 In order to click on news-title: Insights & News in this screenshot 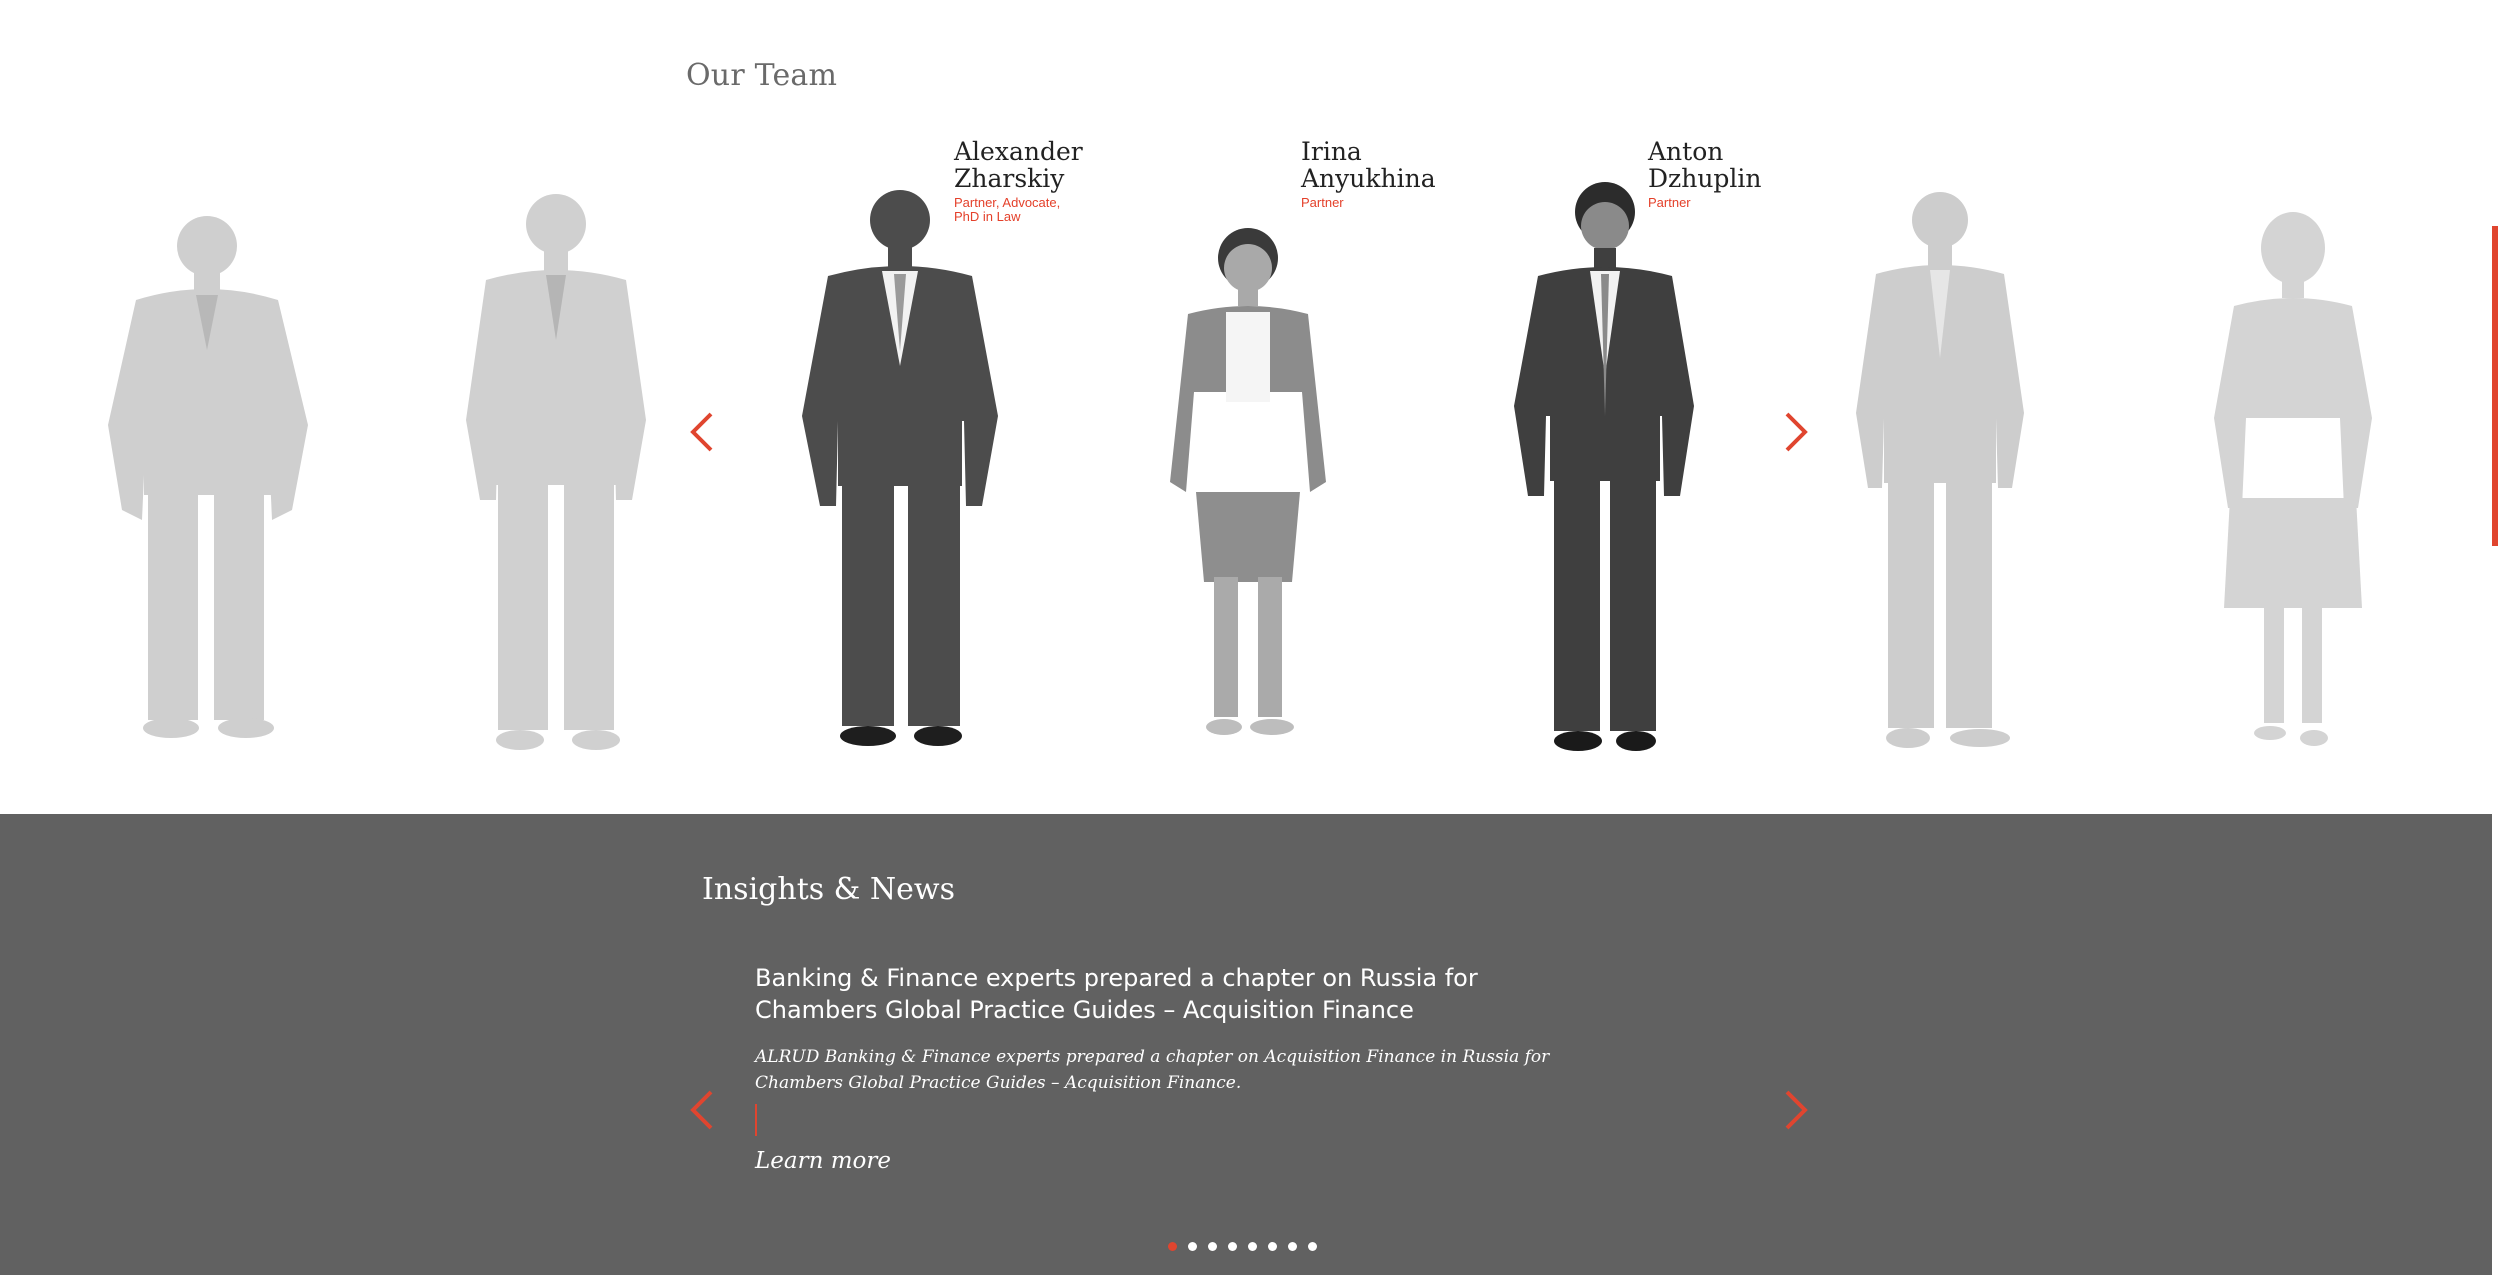, I will do `click(828, 889)`.